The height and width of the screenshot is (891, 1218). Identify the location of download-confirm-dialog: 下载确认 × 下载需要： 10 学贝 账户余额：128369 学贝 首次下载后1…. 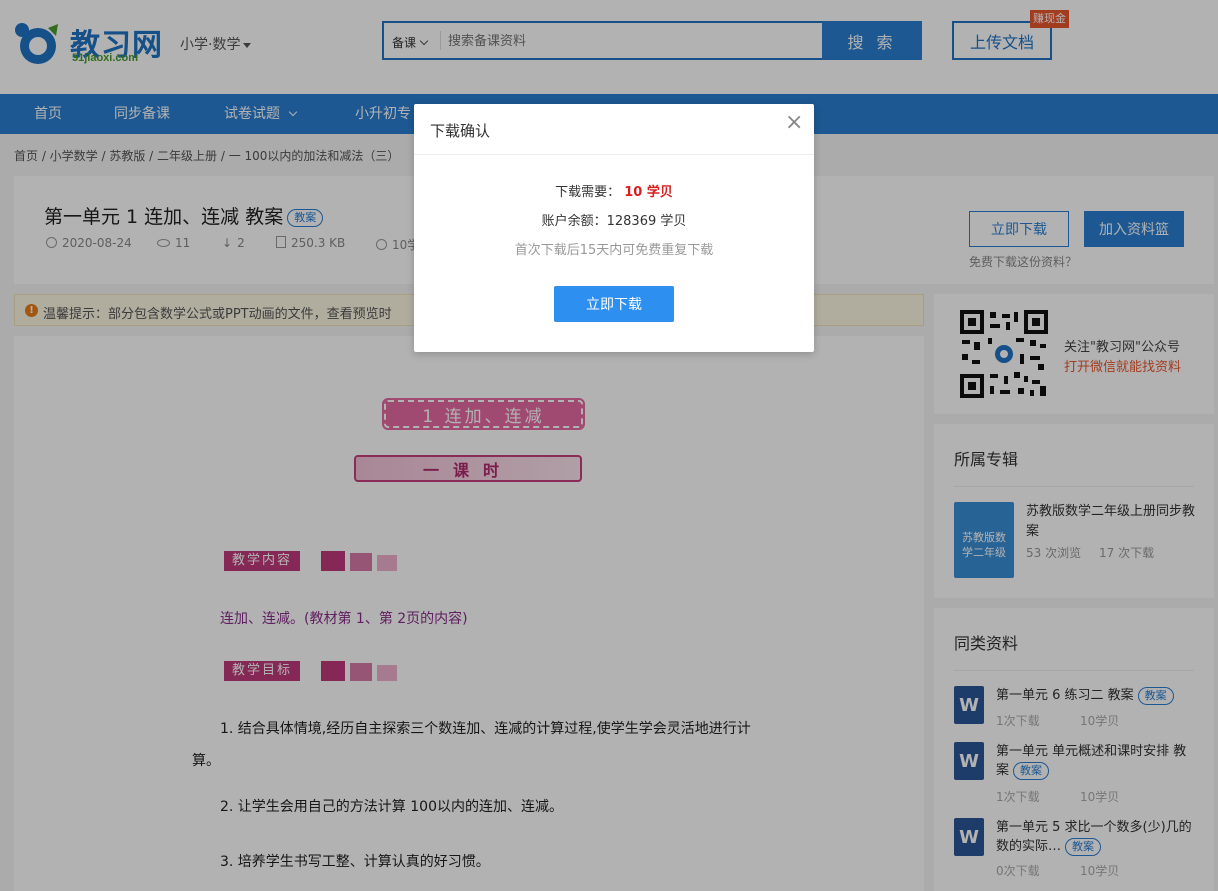
(614, 228).